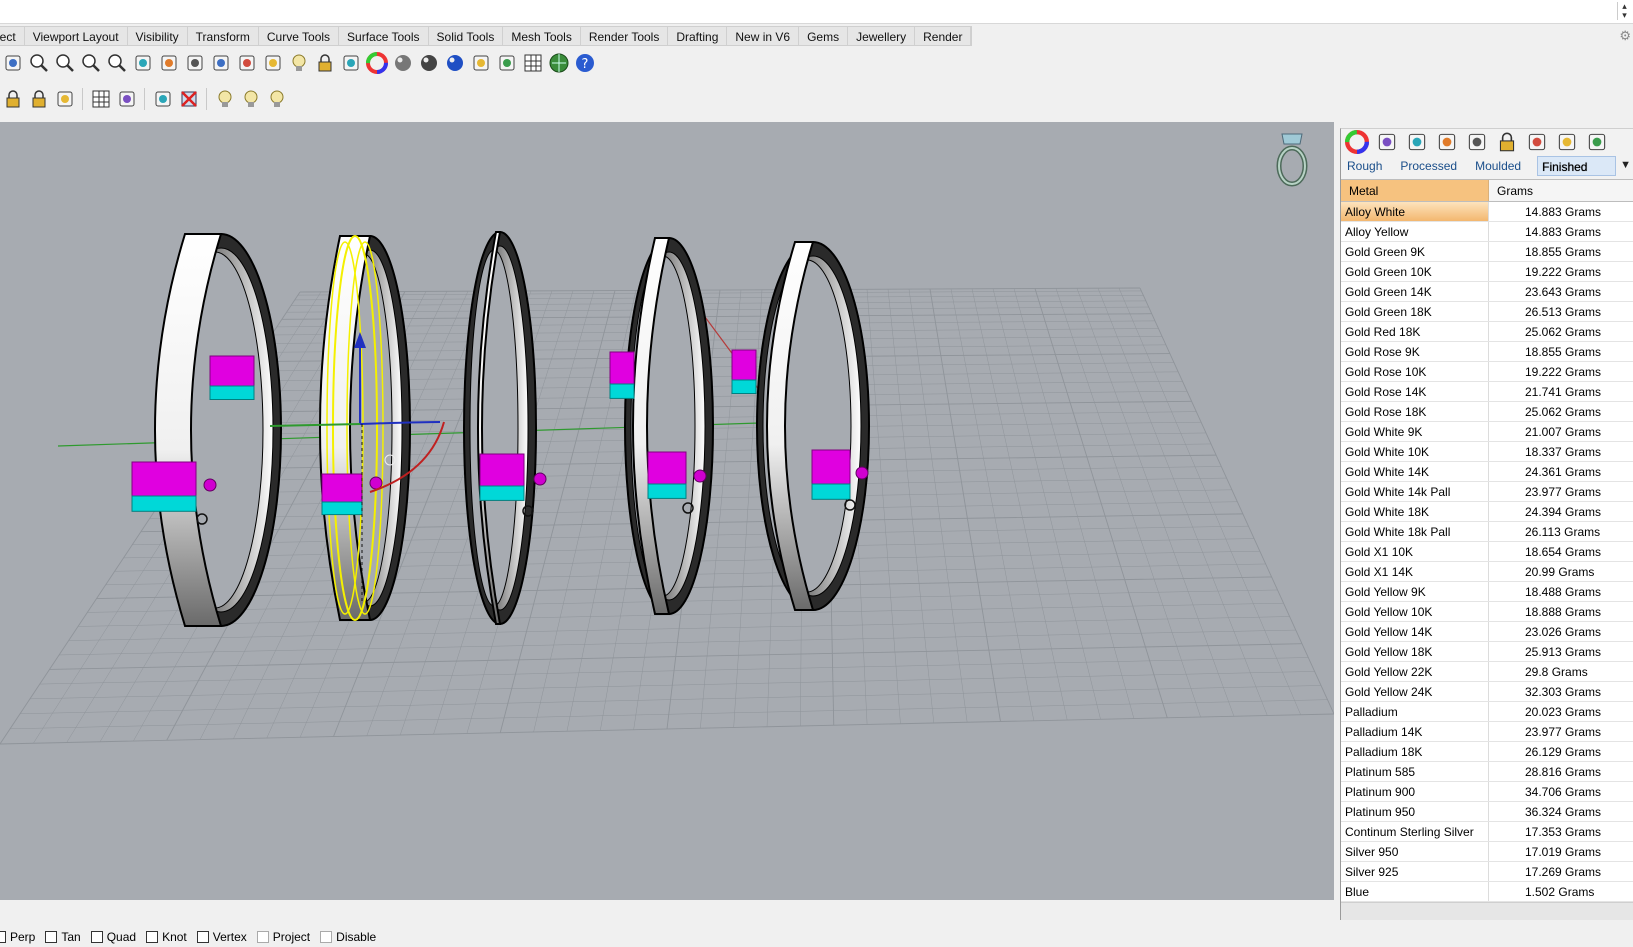 The image size is (1633, 947). Describe the element at coordinates (247, 63) in the screenshot. I see `circle-gray-icon` at that location.